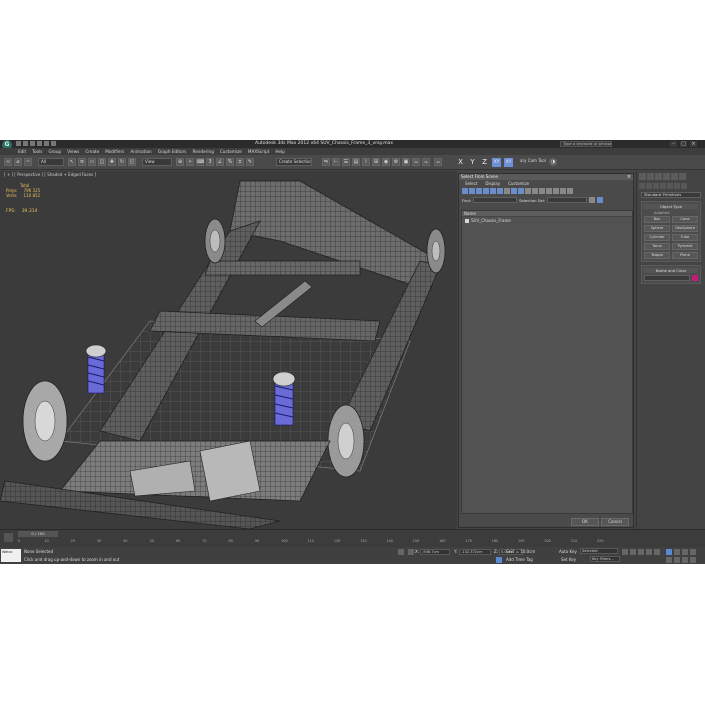  What do you see at coordinates (172, 151) in the screenshot?
I see `menu-graph-editors: Graph Editors` at bounding box center [172, 151].